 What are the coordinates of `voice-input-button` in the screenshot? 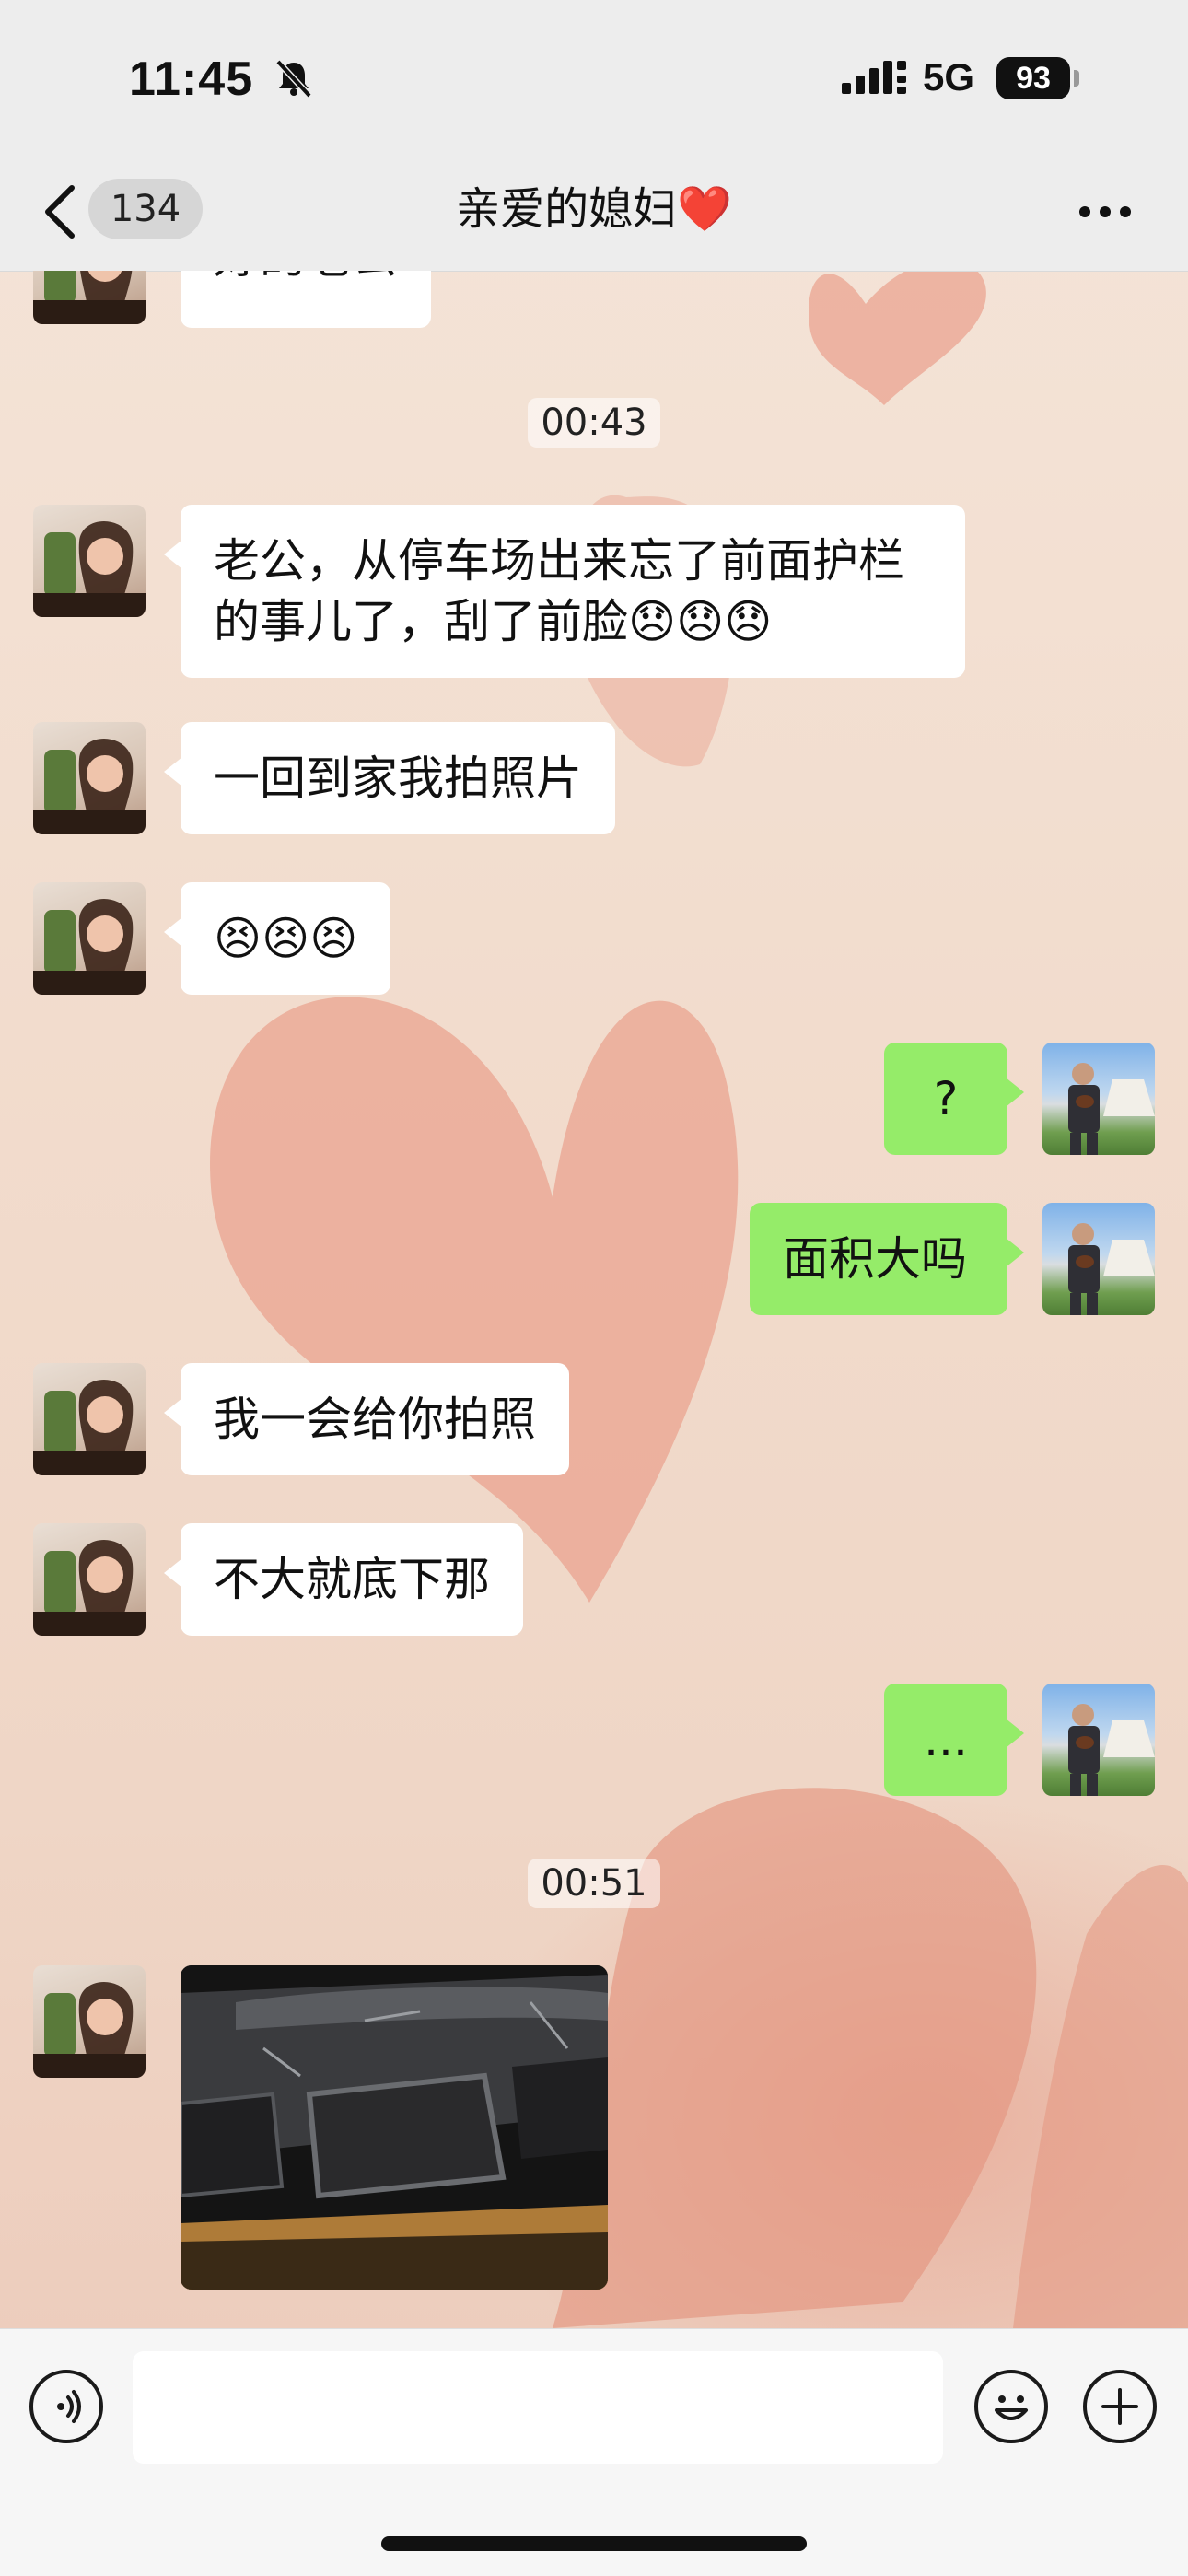 It's located at (66, 2406).